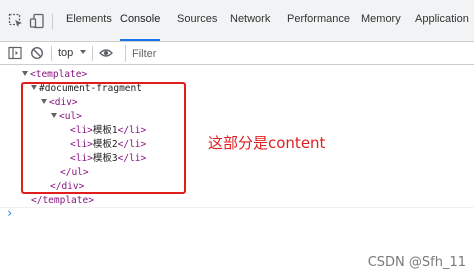  Describe the element at coordinates (16, 21) in the screenshot. I see `inspect-element-icon` at that location.